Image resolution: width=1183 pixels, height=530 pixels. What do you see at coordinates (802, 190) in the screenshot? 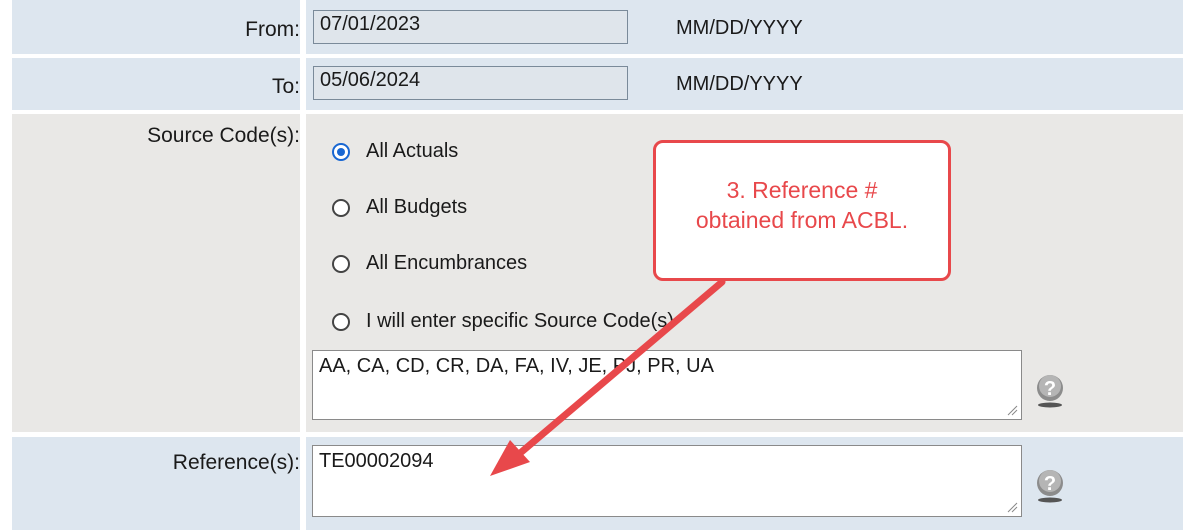
I see `callout-line-1: 3. Reference #` at bounding box center [802, 190].